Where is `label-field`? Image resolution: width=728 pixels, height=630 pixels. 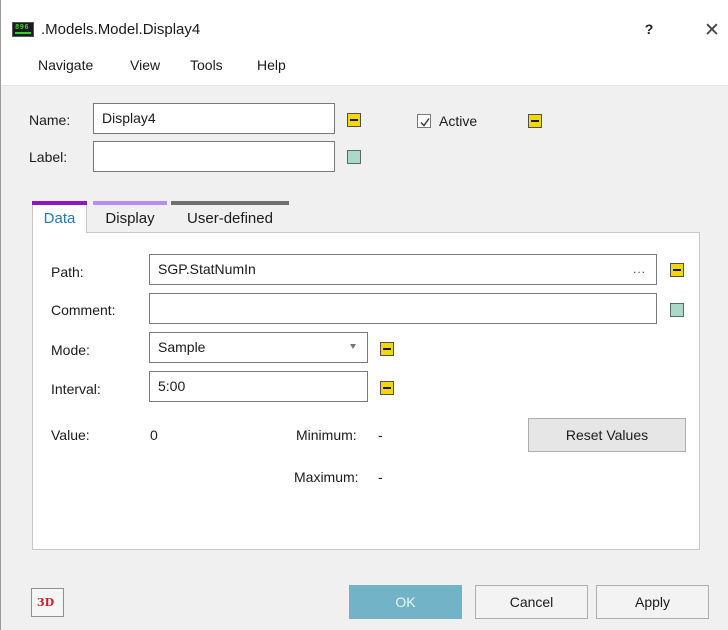
label-field is located at coordinates (214, 156).